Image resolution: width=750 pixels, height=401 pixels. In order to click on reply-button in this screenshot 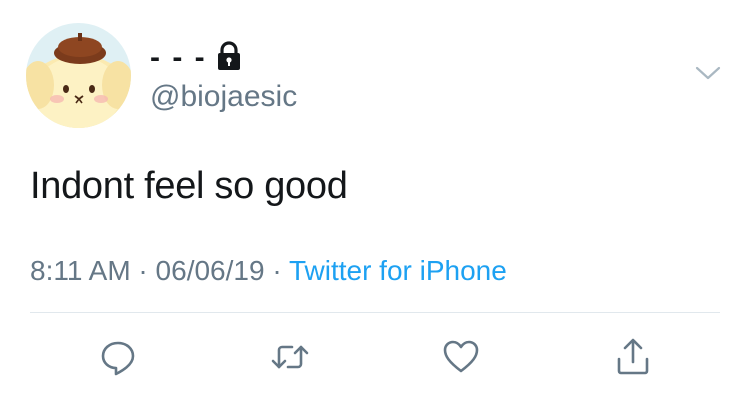, I will do `click(118, 357)`.